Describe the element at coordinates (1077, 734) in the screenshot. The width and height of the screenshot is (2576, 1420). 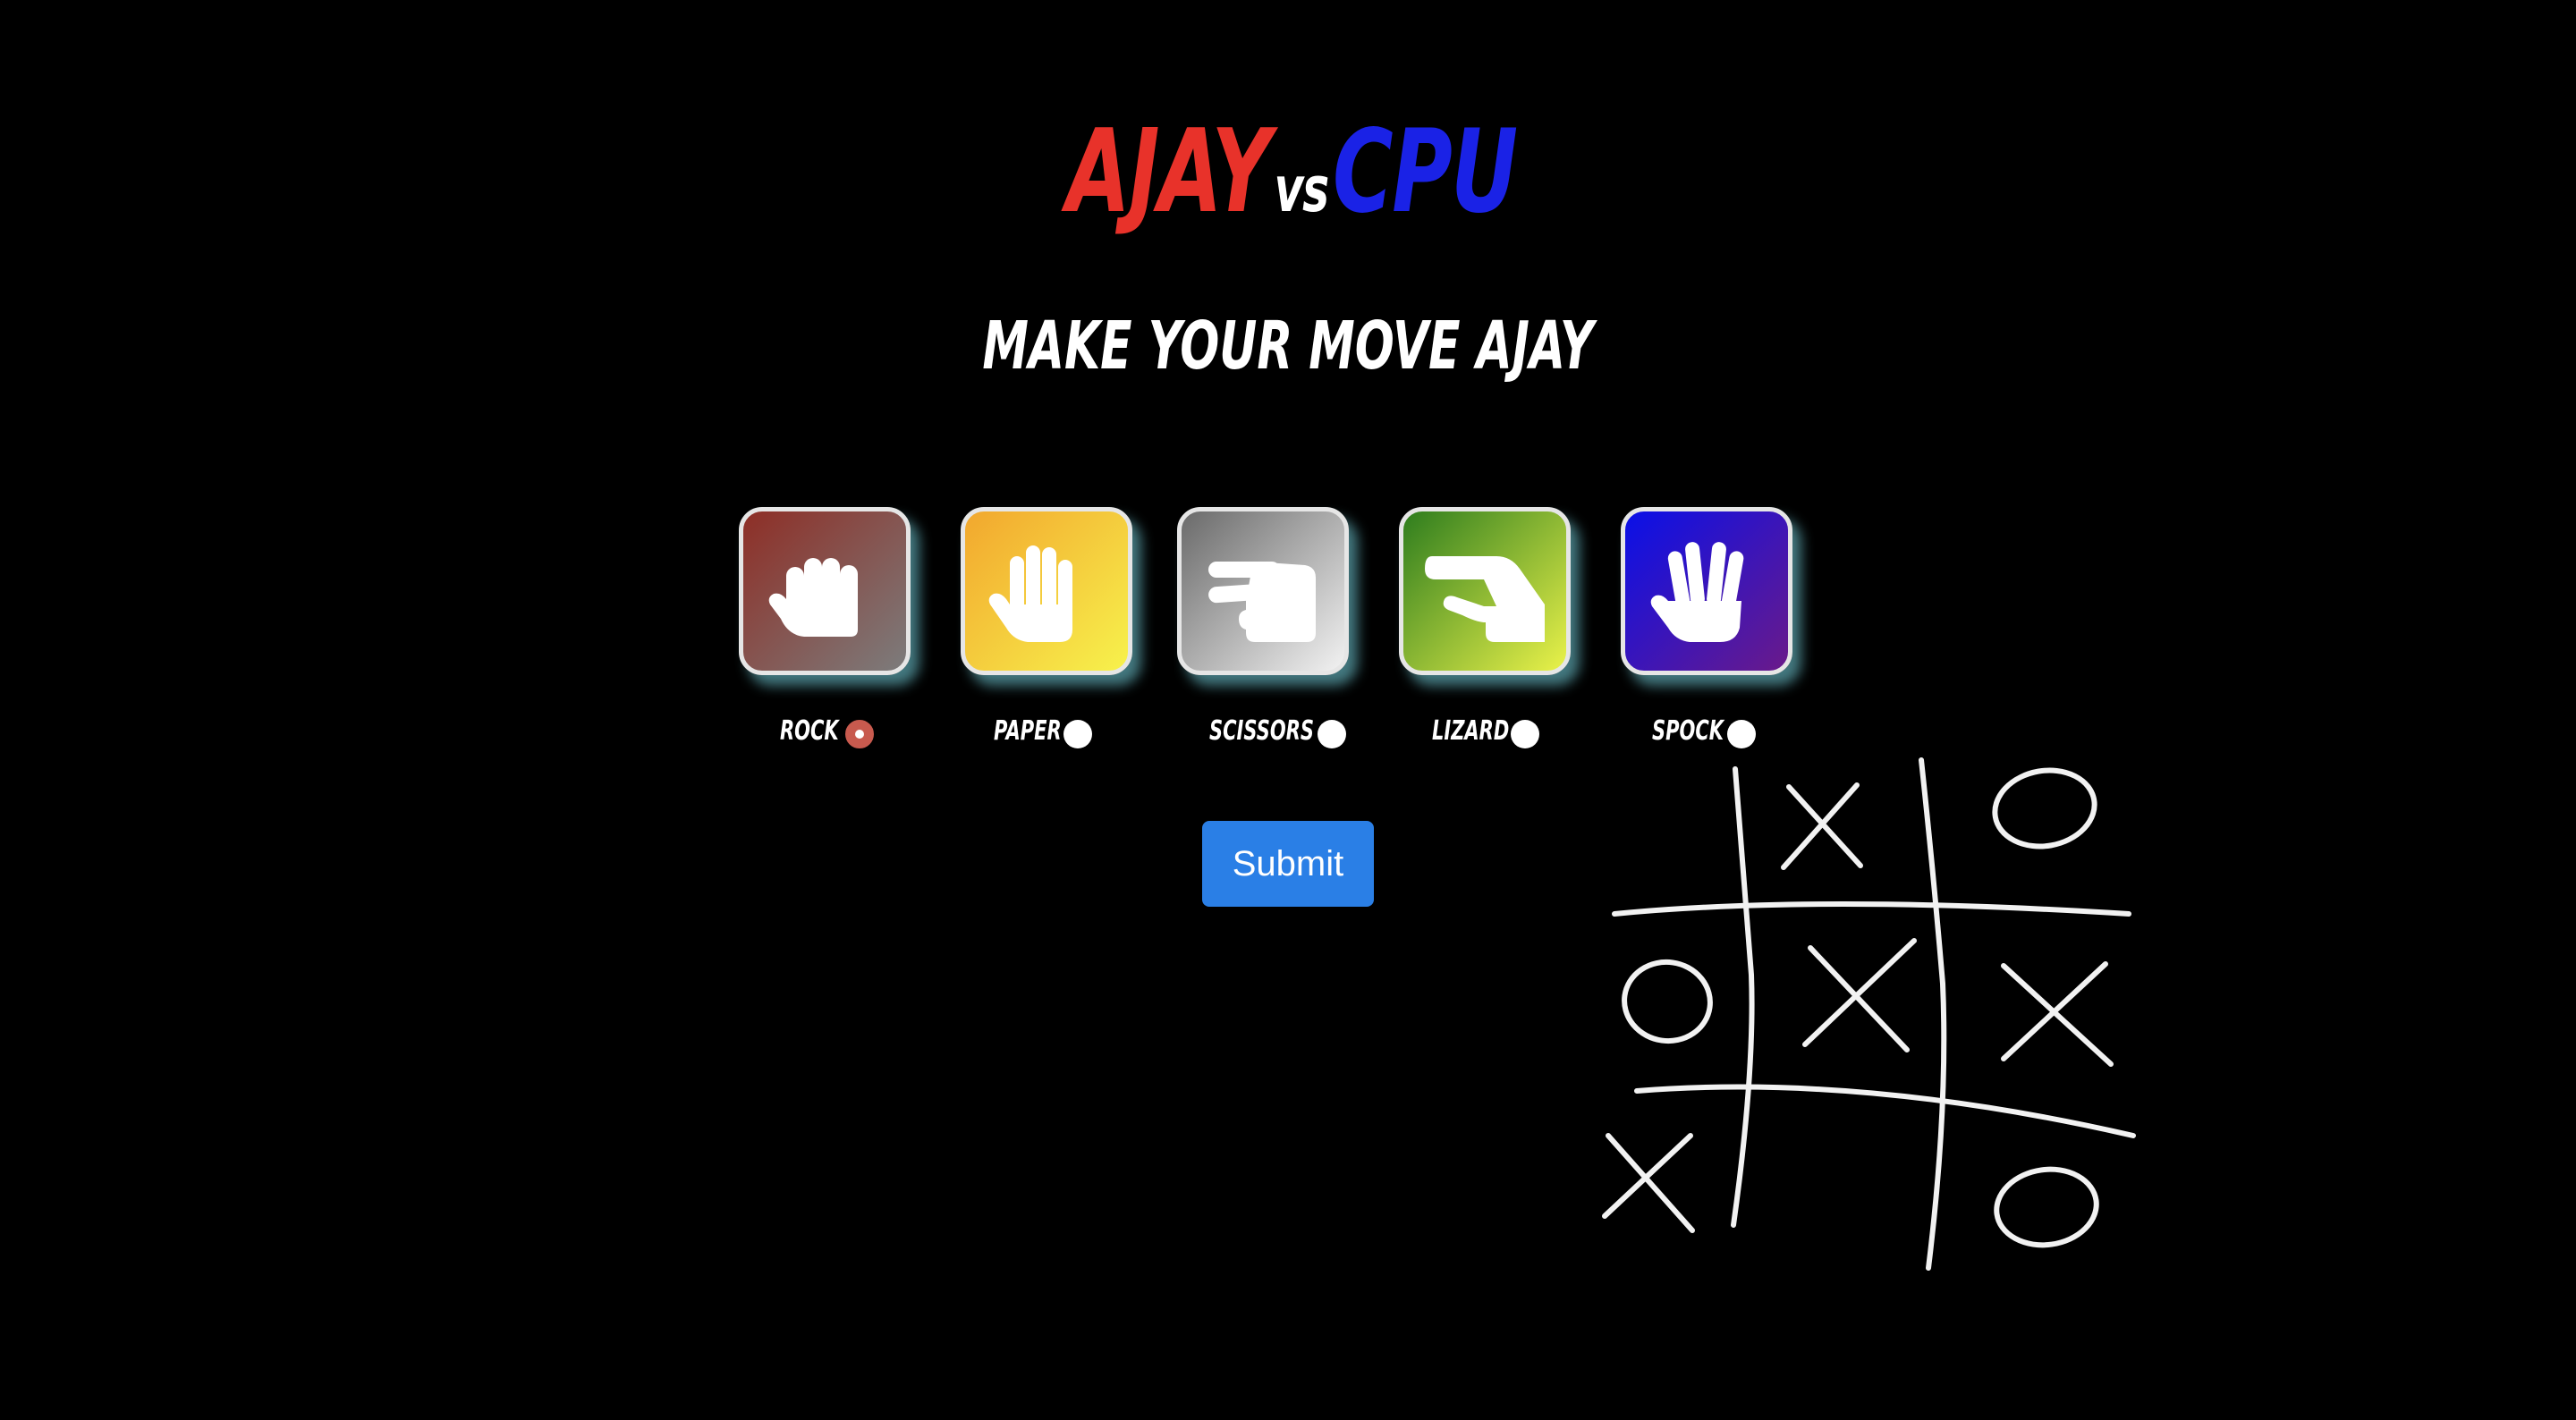
I see `paper-radio` at that location.